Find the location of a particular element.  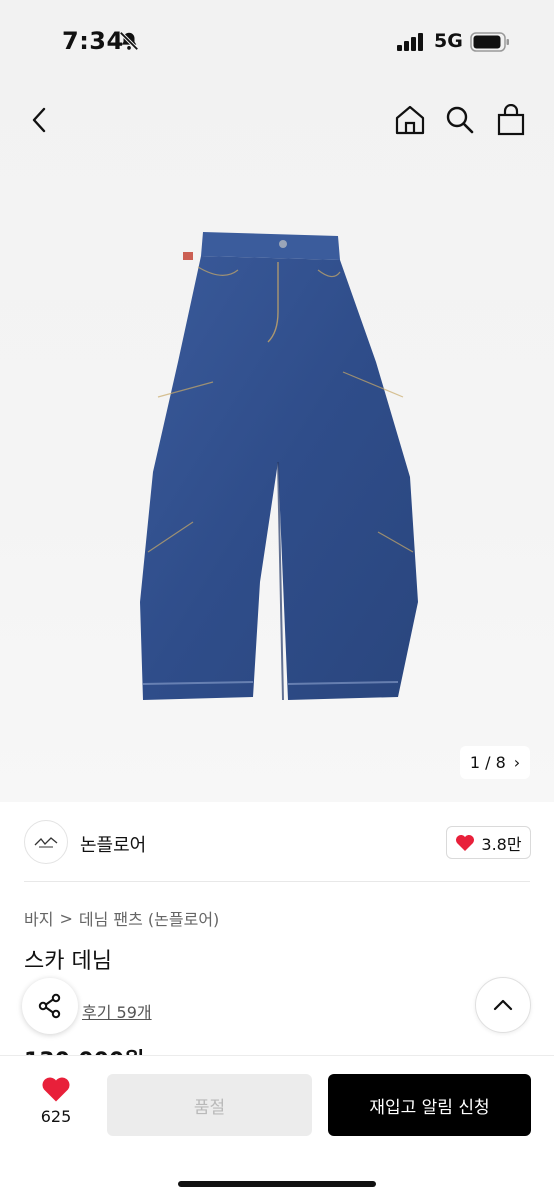

battery-icon is located at coordinates (489, 42).